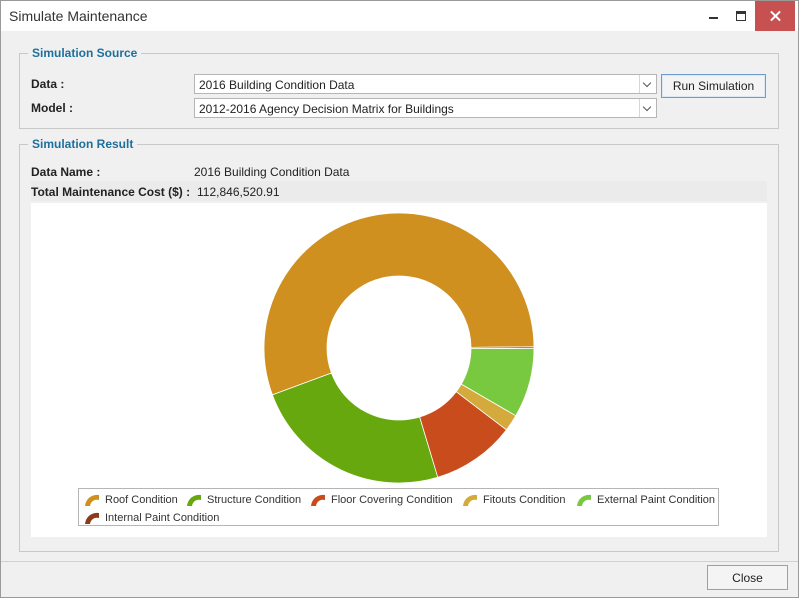 This screenshot has height=598, width=799. Describe the element at coordinates (277, 85) in the screenshot. I see `data-select-value: 2016 Building Condition Data` at that location.